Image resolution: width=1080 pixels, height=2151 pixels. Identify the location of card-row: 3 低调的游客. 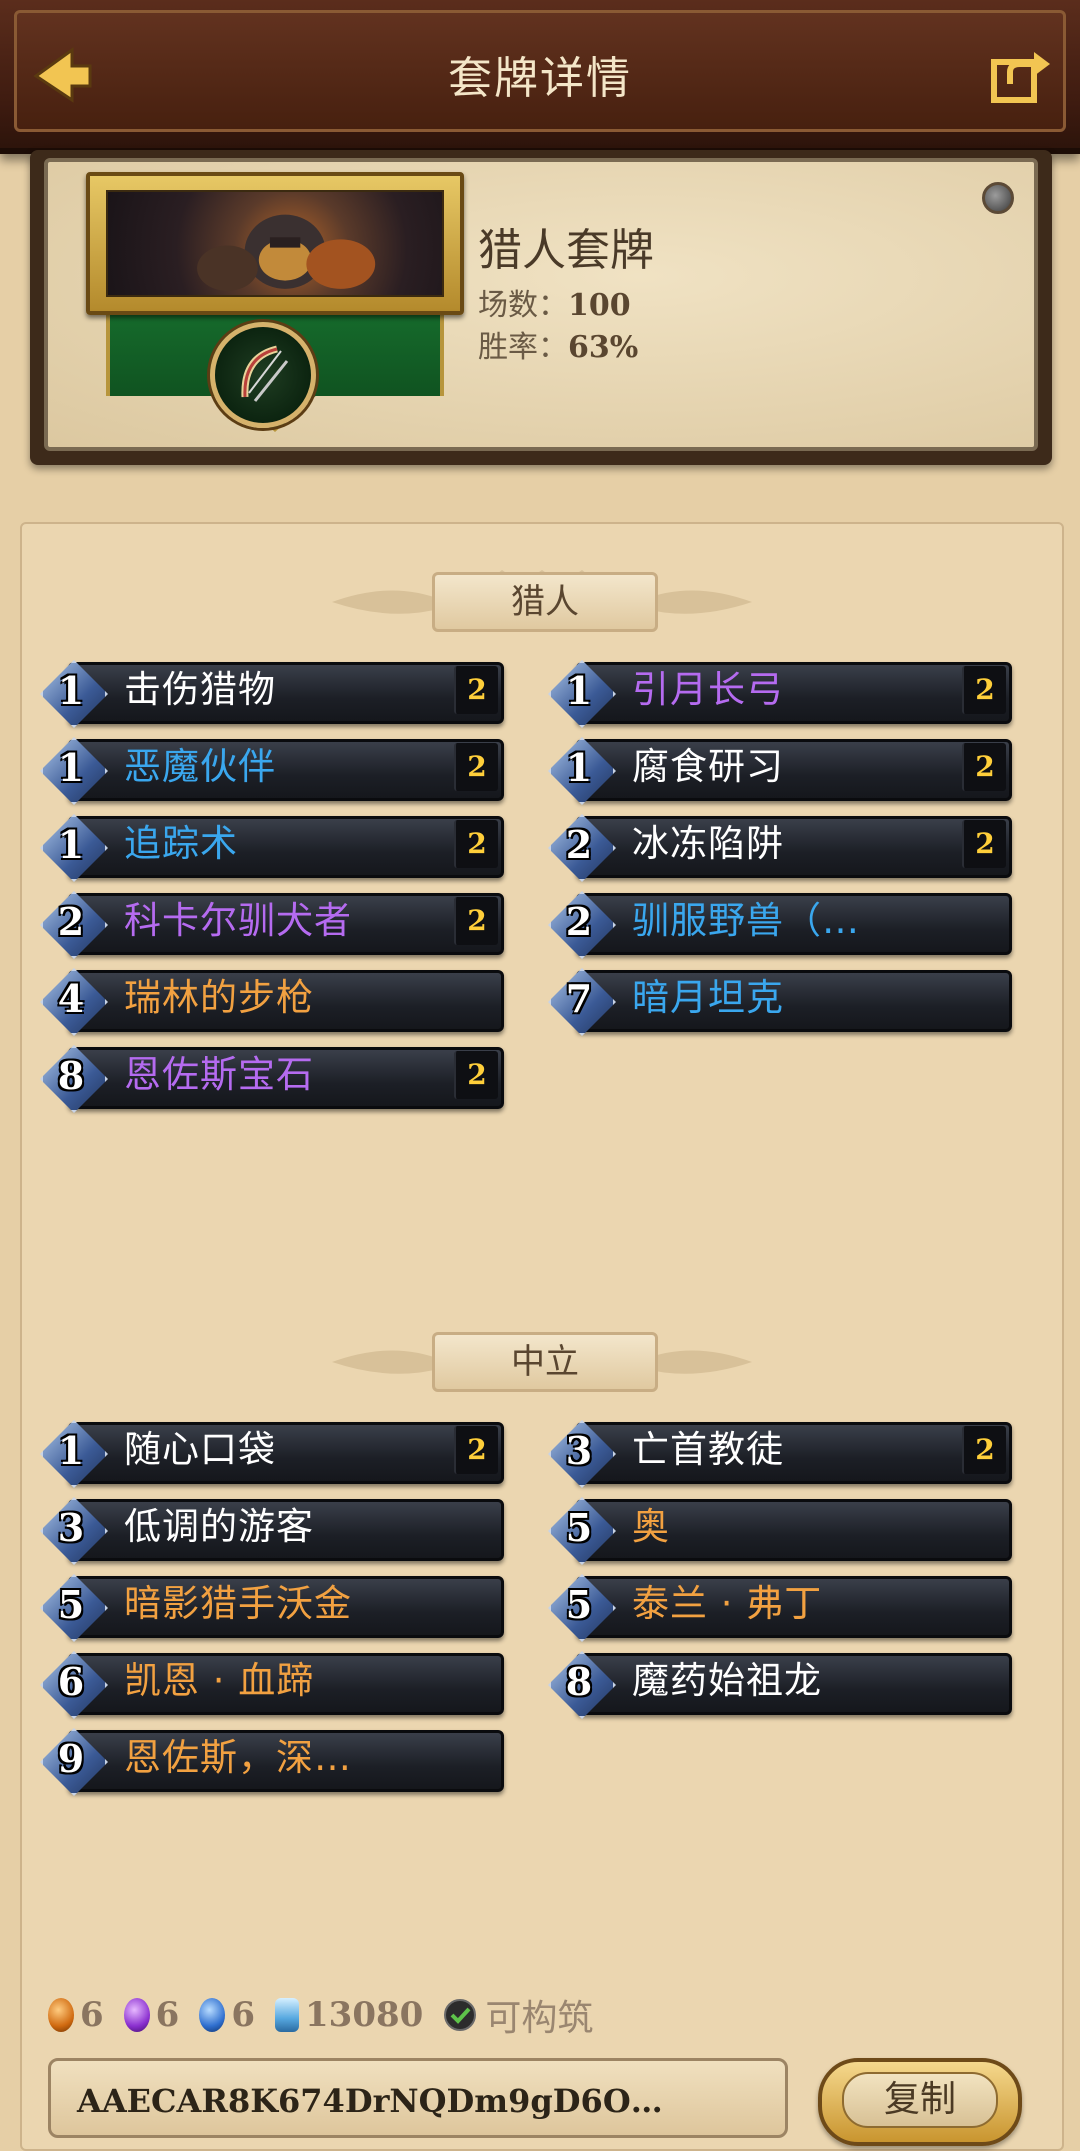
(269, 1529).